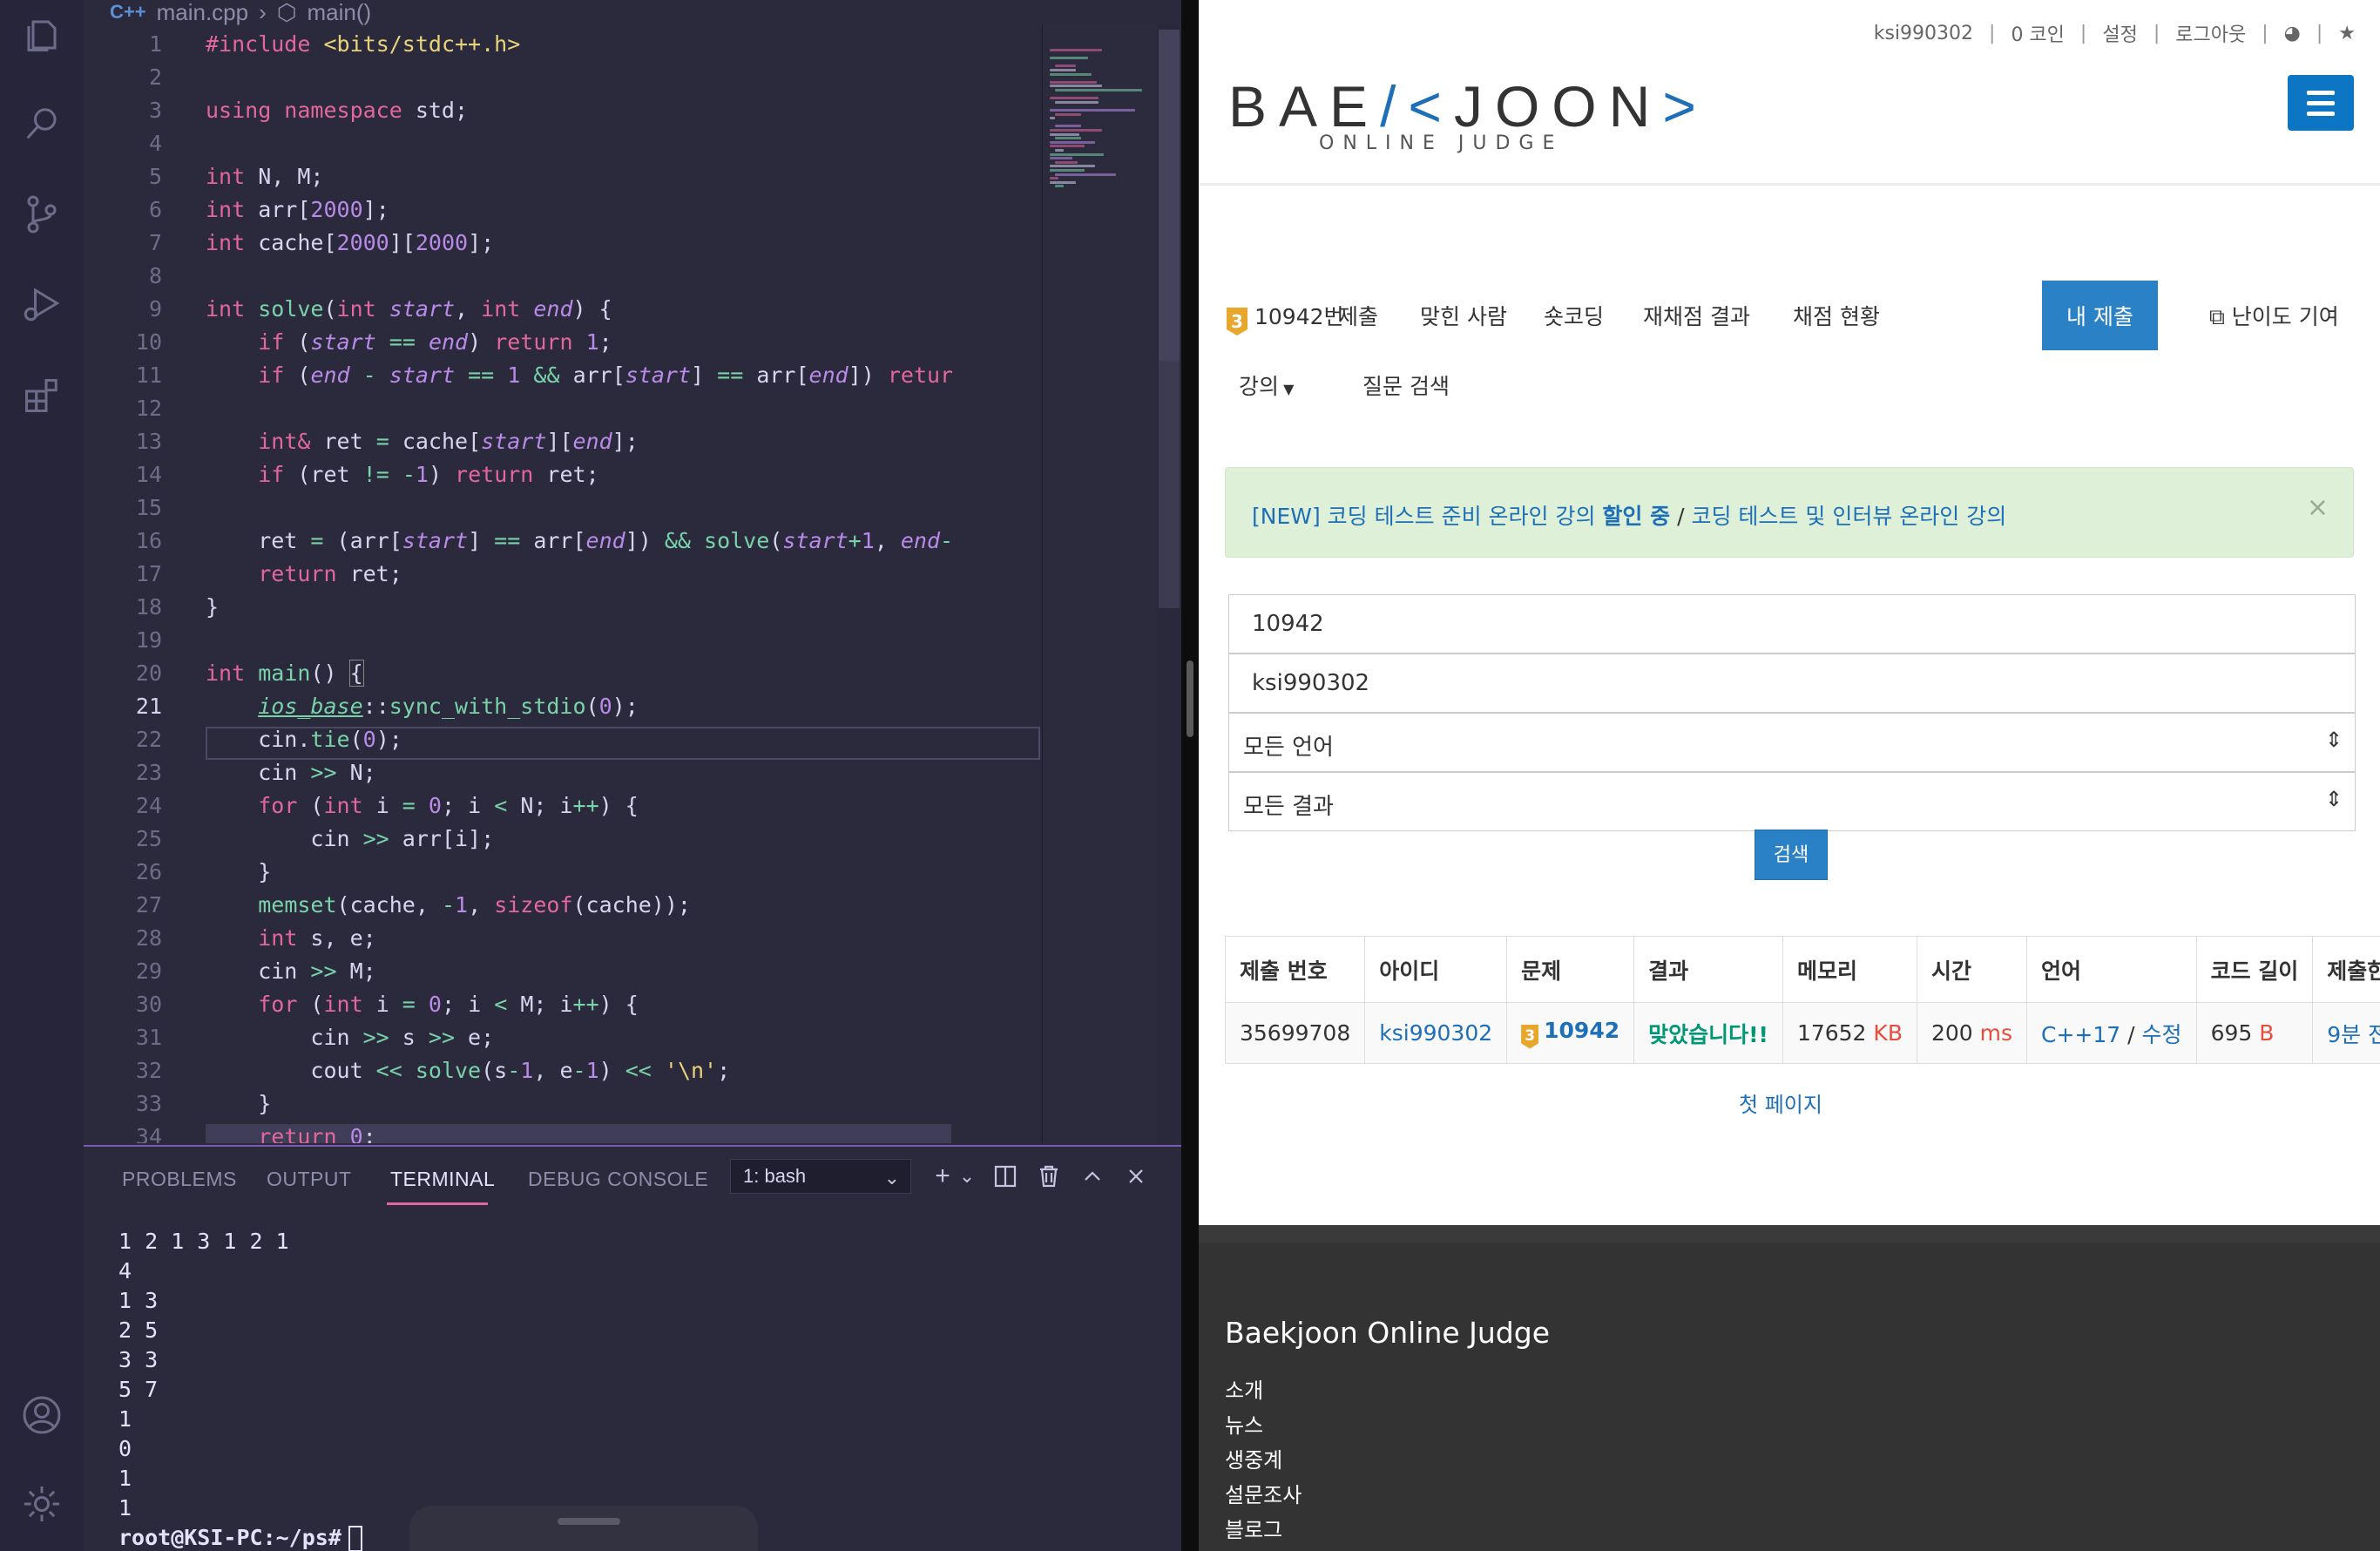  I want to click on cell-problem: 3 10942, so click(1570, 1033).